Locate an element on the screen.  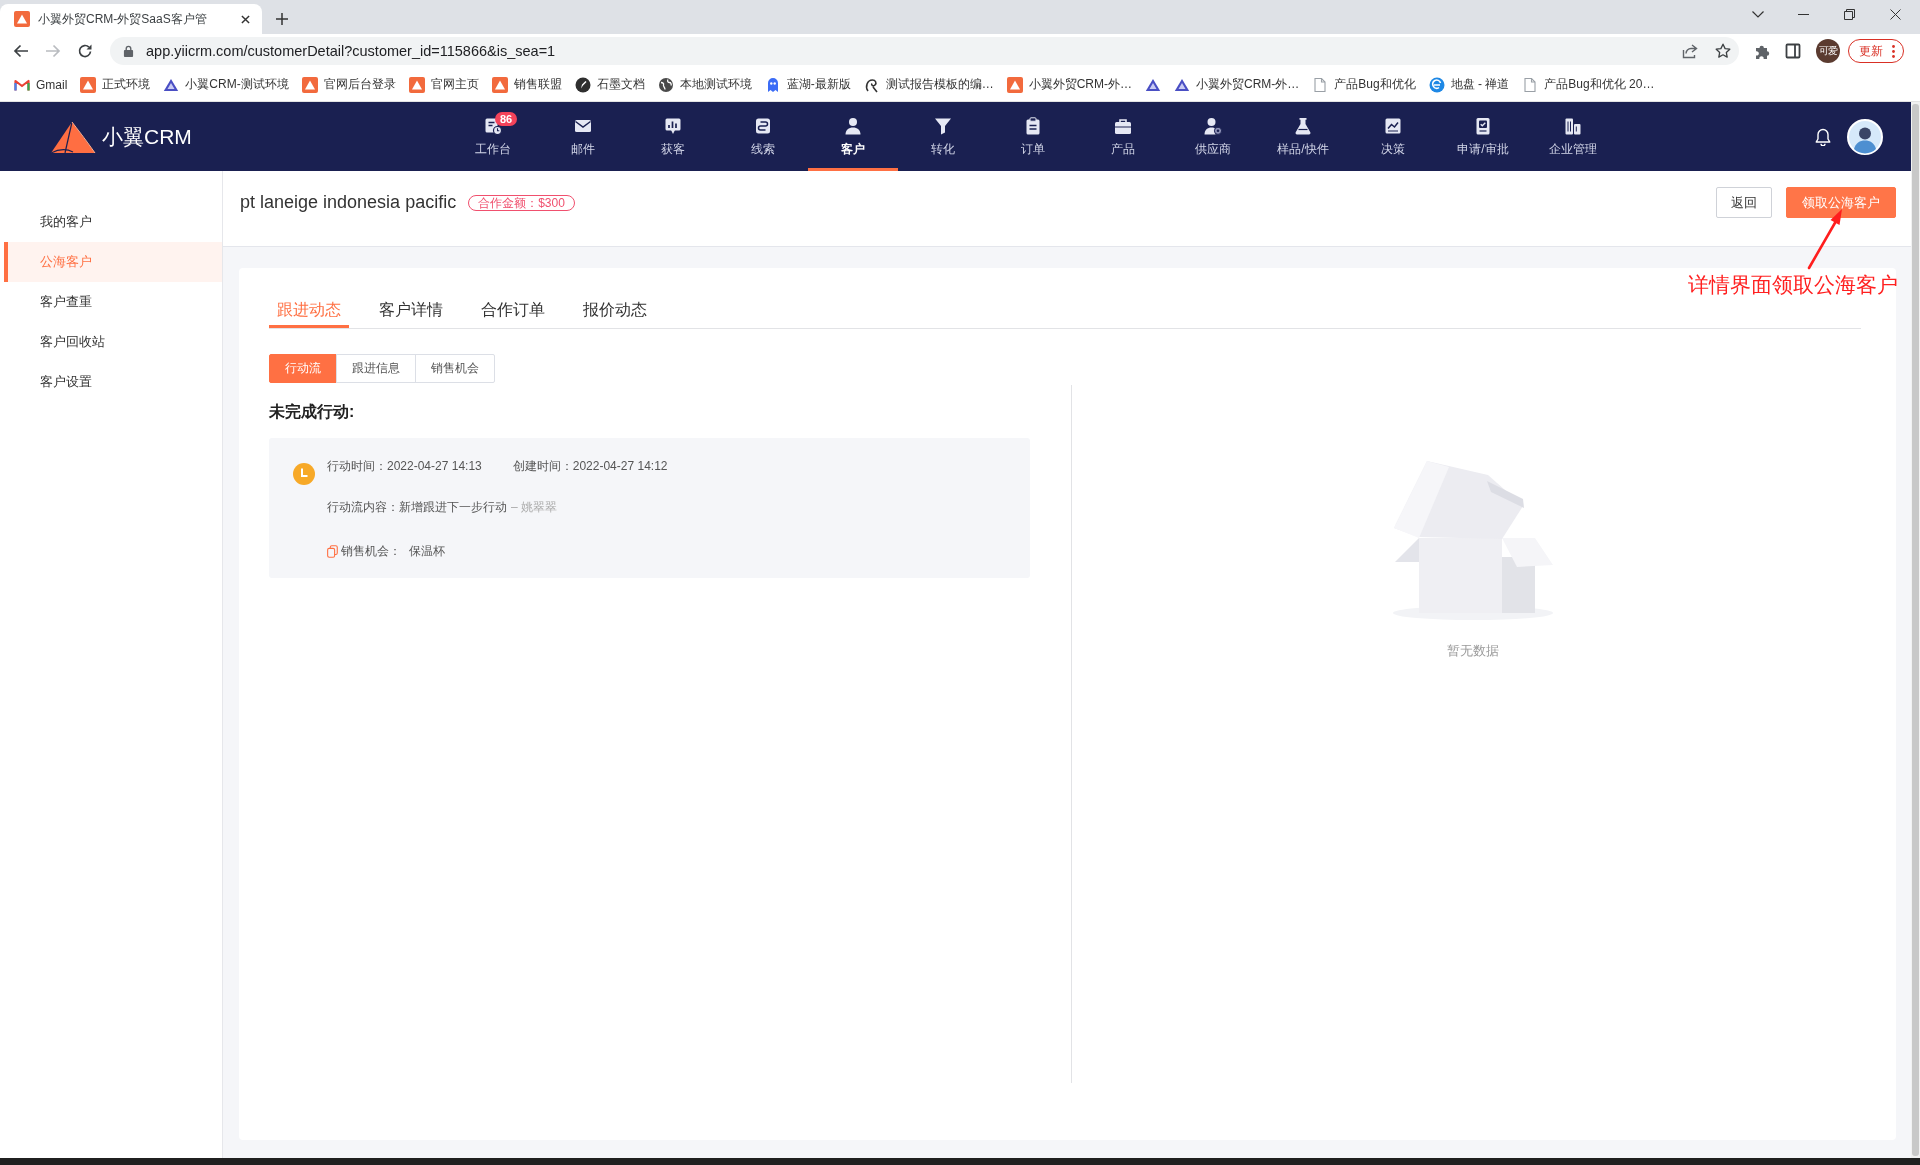
tab: 客户详情 is located at coordinates (411, 312).